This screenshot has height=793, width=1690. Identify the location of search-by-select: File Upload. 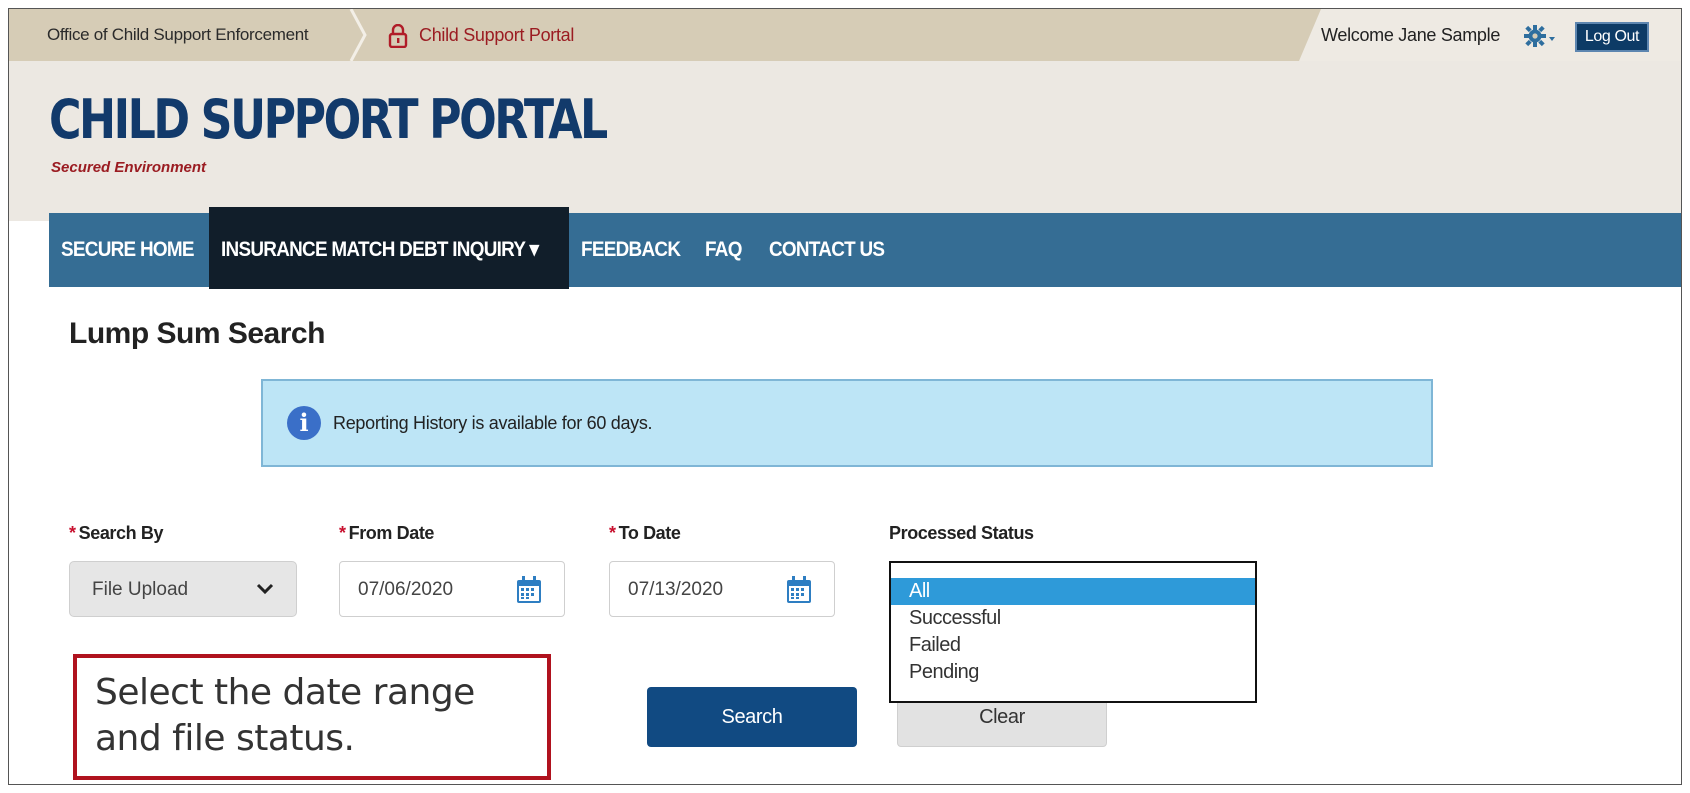
(183, 589).